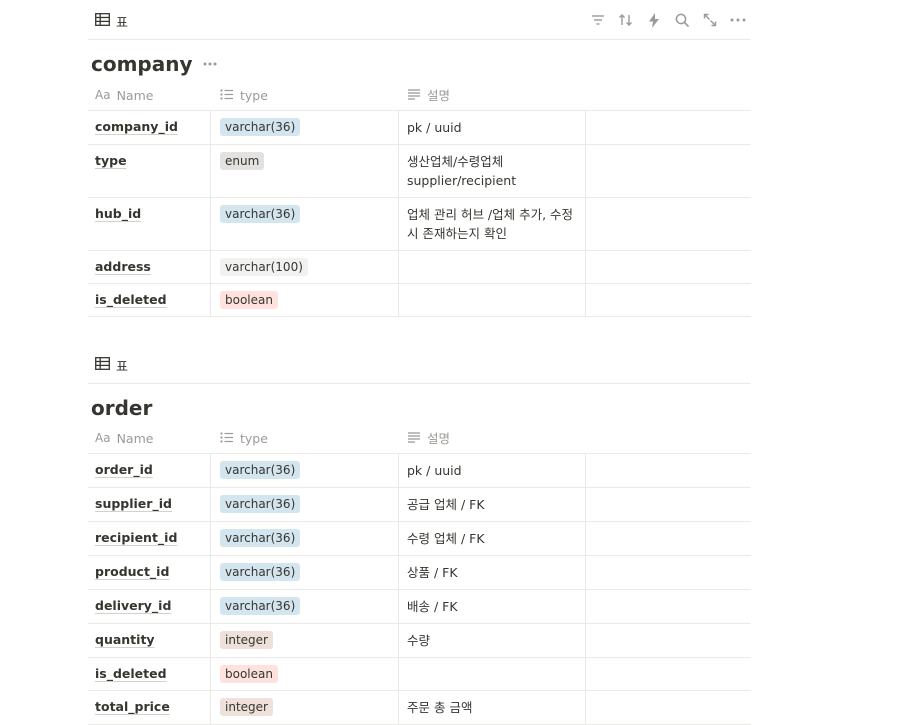 Image resolution: width=916 pixels, height=725 pixels. I want to click on table-row: type enum 생산업체/수령업체 supplier/recipient, so click(419, 171).